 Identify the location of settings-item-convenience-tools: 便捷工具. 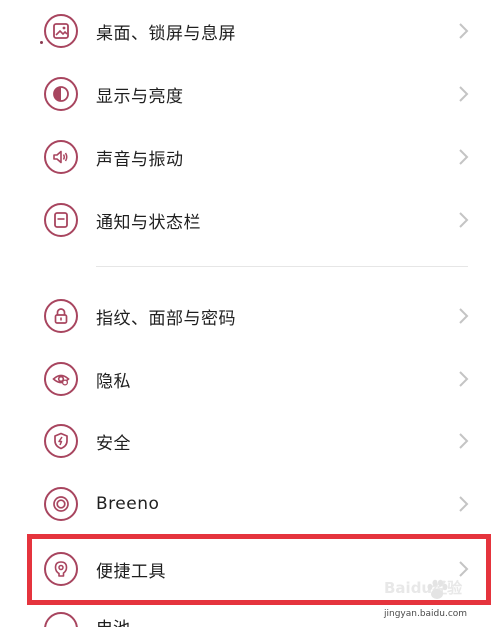
(250, 569).